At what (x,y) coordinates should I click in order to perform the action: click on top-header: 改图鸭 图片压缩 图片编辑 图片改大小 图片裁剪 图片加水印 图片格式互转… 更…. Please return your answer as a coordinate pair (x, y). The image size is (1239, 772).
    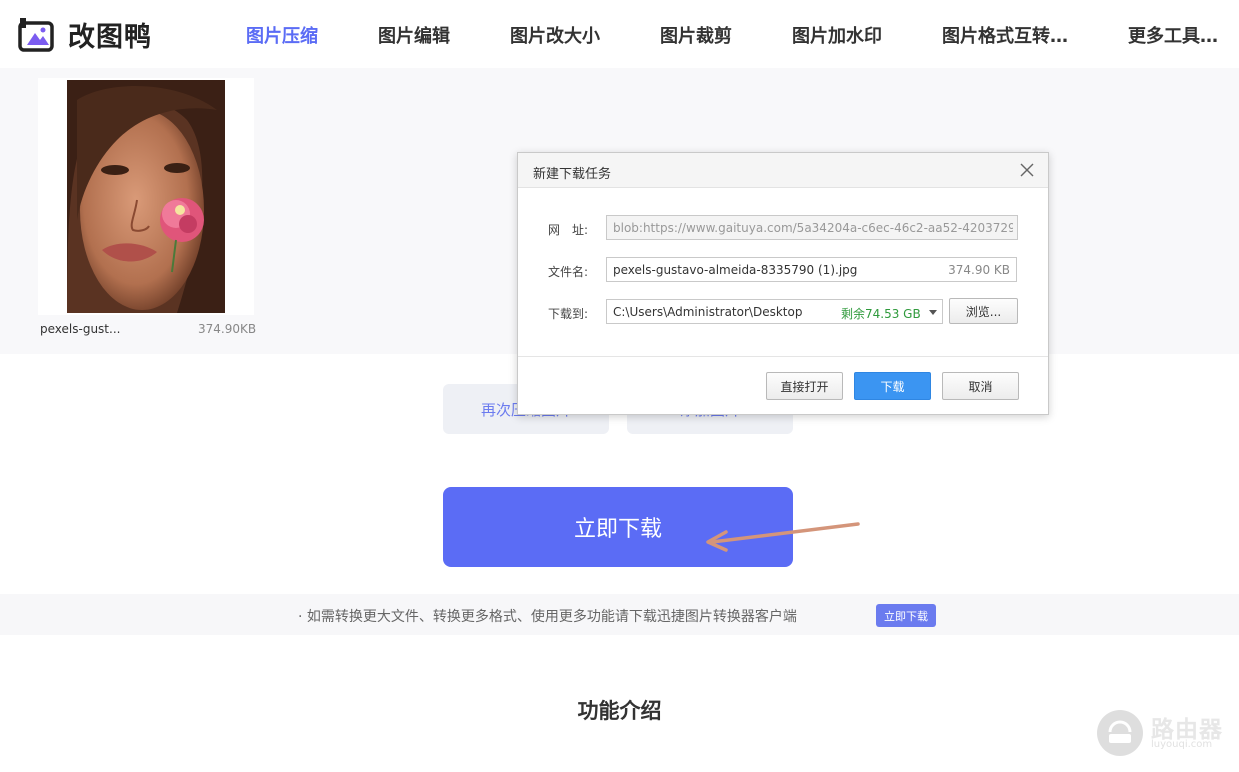
    Looking at the image, I should click on (619, 34).